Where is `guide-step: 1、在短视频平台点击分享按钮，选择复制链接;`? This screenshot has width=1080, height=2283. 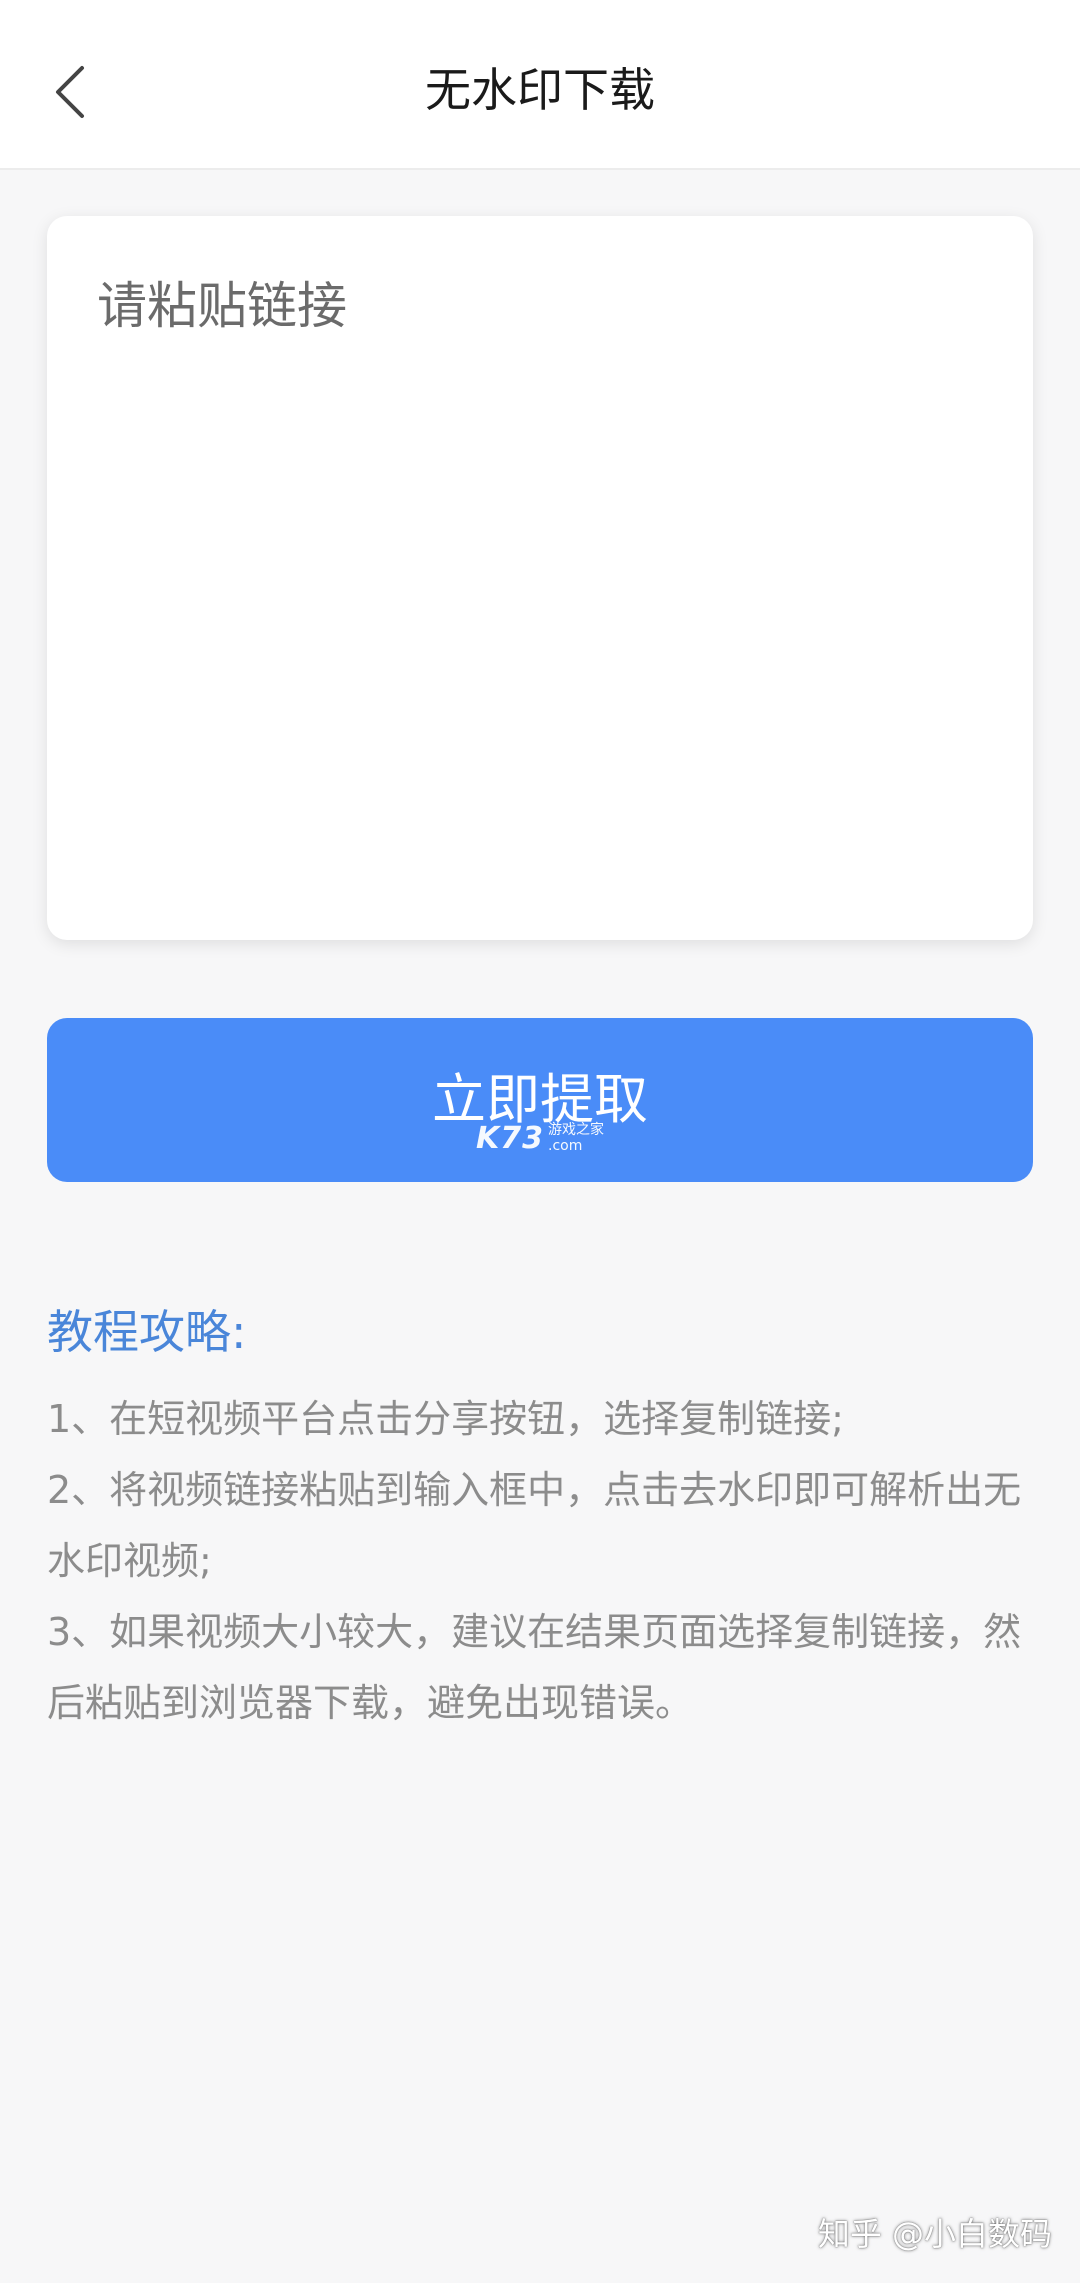 guide-step: 1、在短视频平台点击分享按钮，选择复制链接; is located at coordinates (445, 1419).